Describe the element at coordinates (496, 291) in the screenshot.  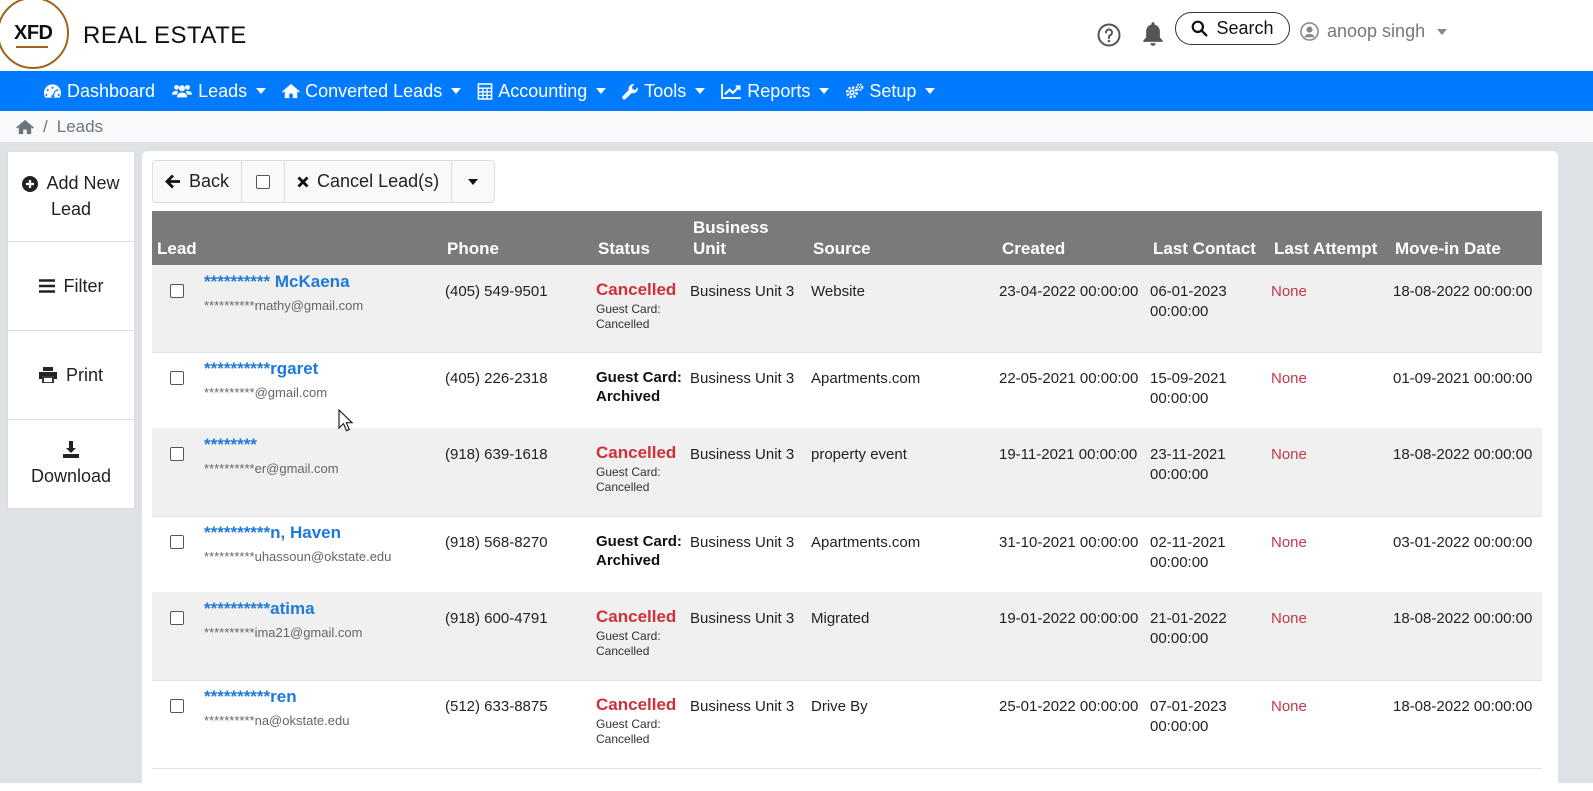
I see `phone: (405) 549-9501` at that location.